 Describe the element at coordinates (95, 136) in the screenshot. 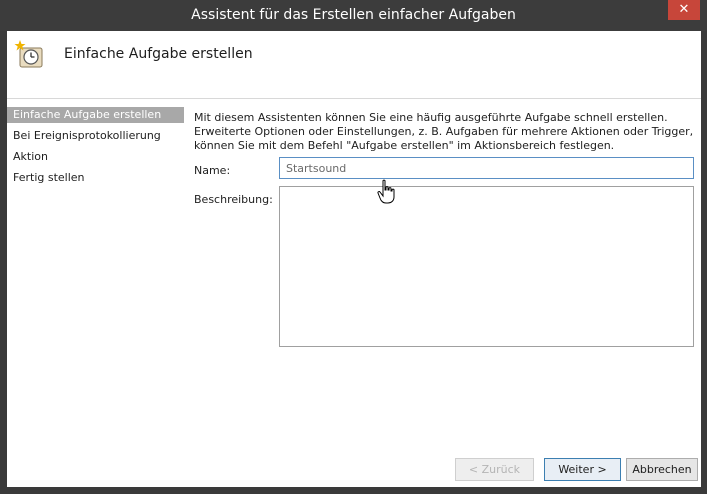

I see `step-item-trigger: Bei Ereignisprotokollierung` at that location.